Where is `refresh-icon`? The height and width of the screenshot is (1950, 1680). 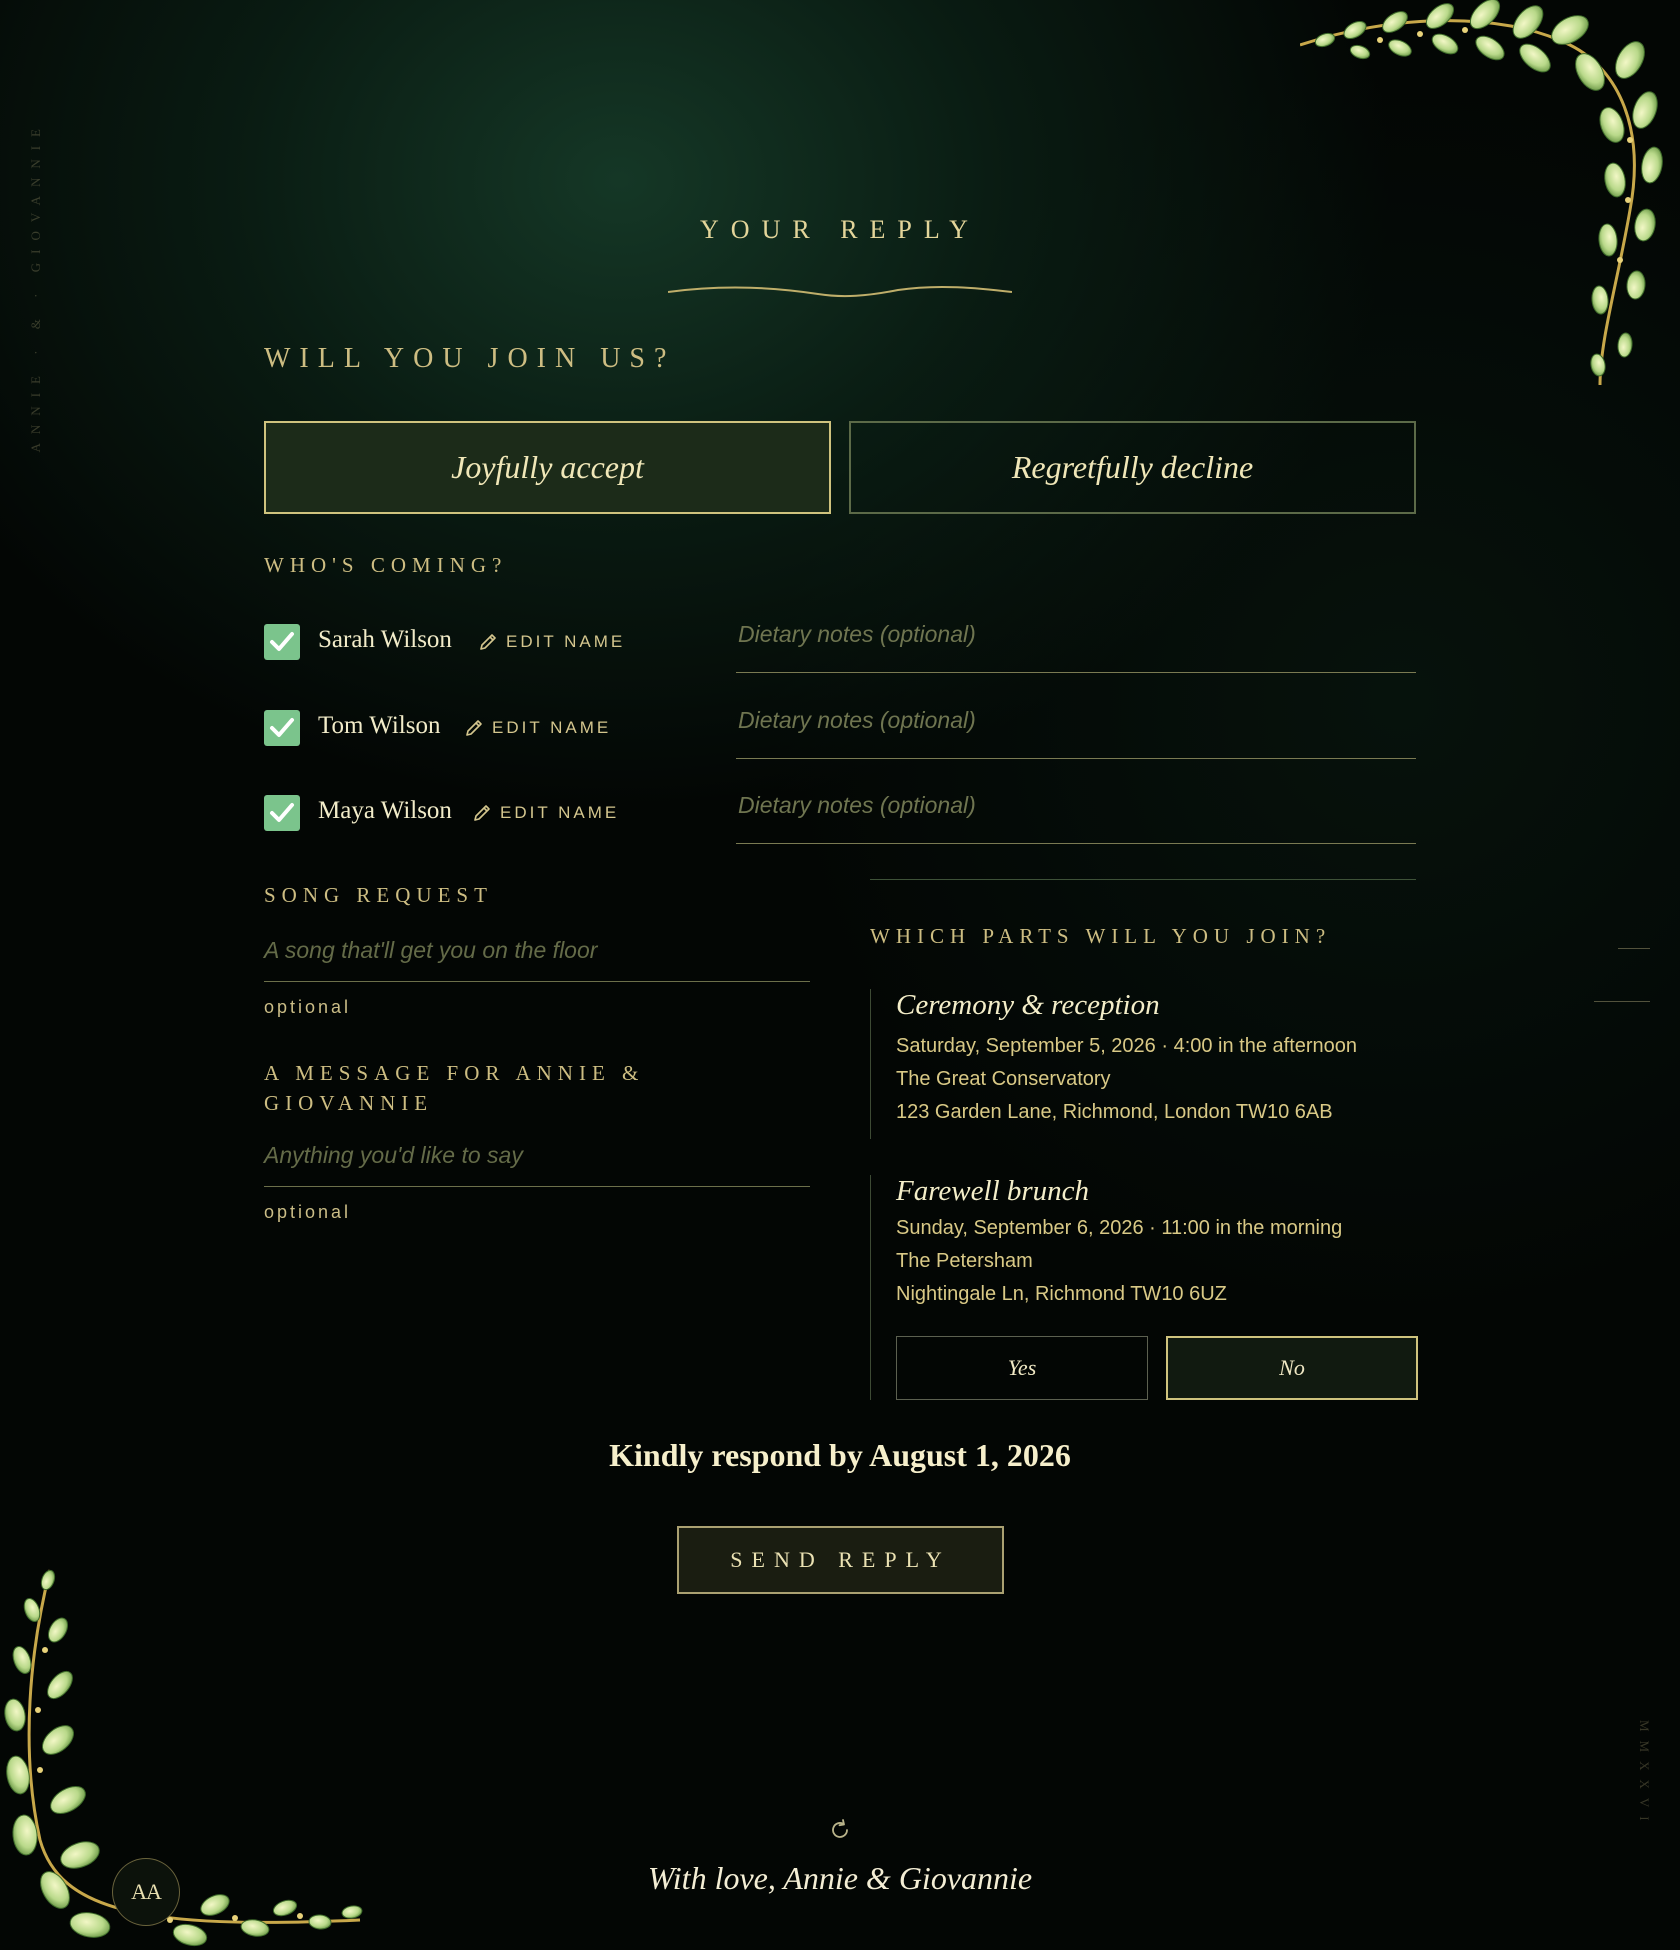
refresh-icon is located at coordinates (840, 1830).